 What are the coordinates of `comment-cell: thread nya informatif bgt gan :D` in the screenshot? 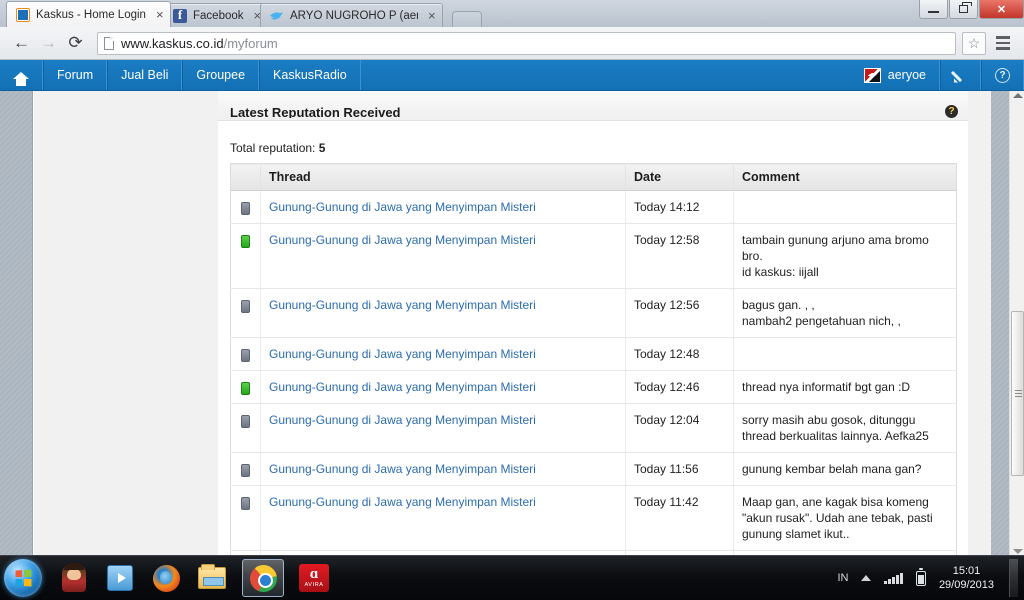 It's located at (845, 387).